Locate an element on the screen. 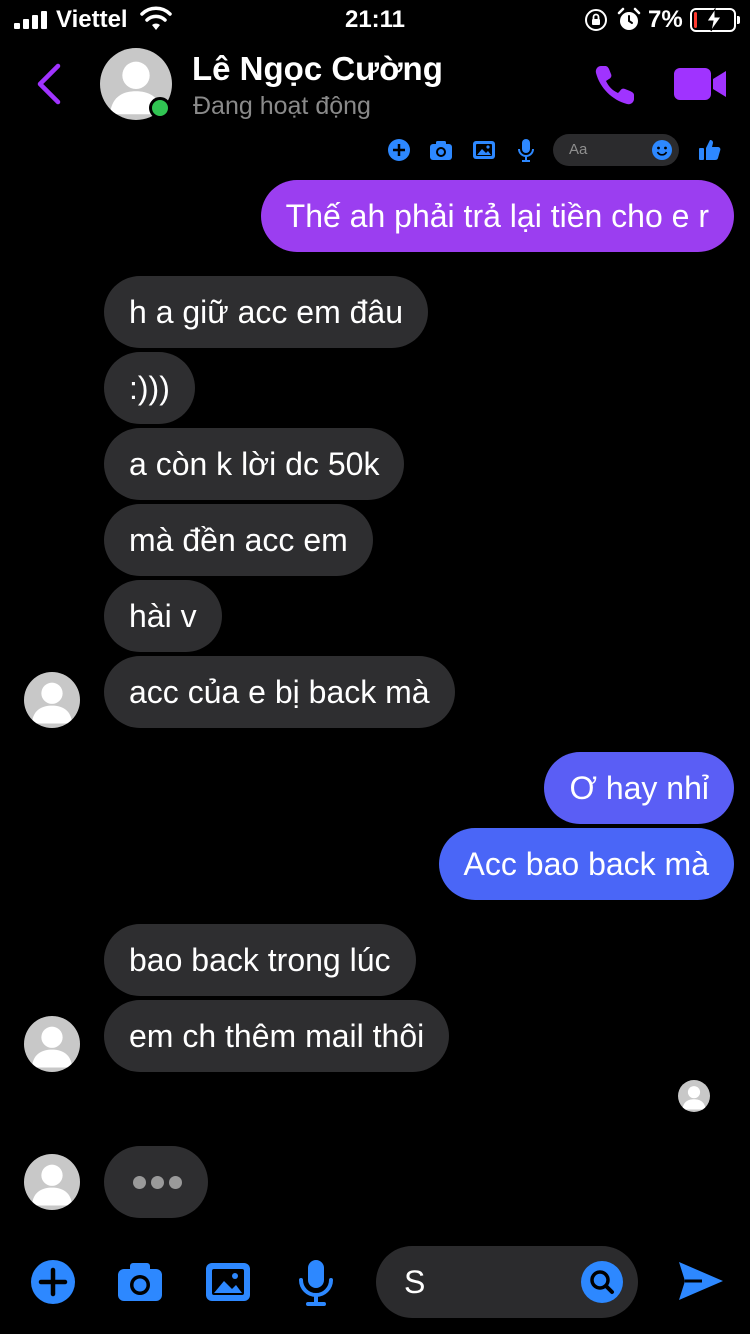  message-input-value: S is located at coordinates (415, 1282).